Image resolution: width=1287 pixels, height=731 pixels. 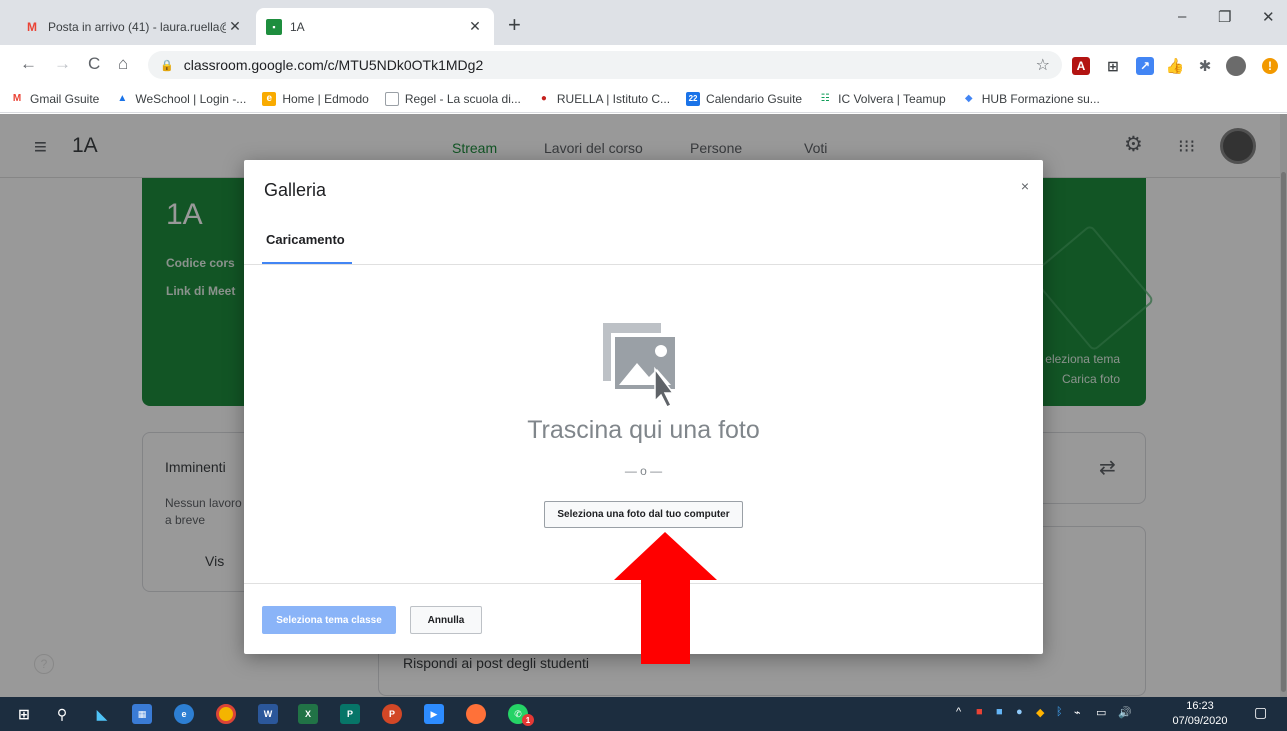 What do you see at coordinates (305, 239) in the screenshot?
I see `tab-upload: Caricamento` at bounding box center [305, 239].